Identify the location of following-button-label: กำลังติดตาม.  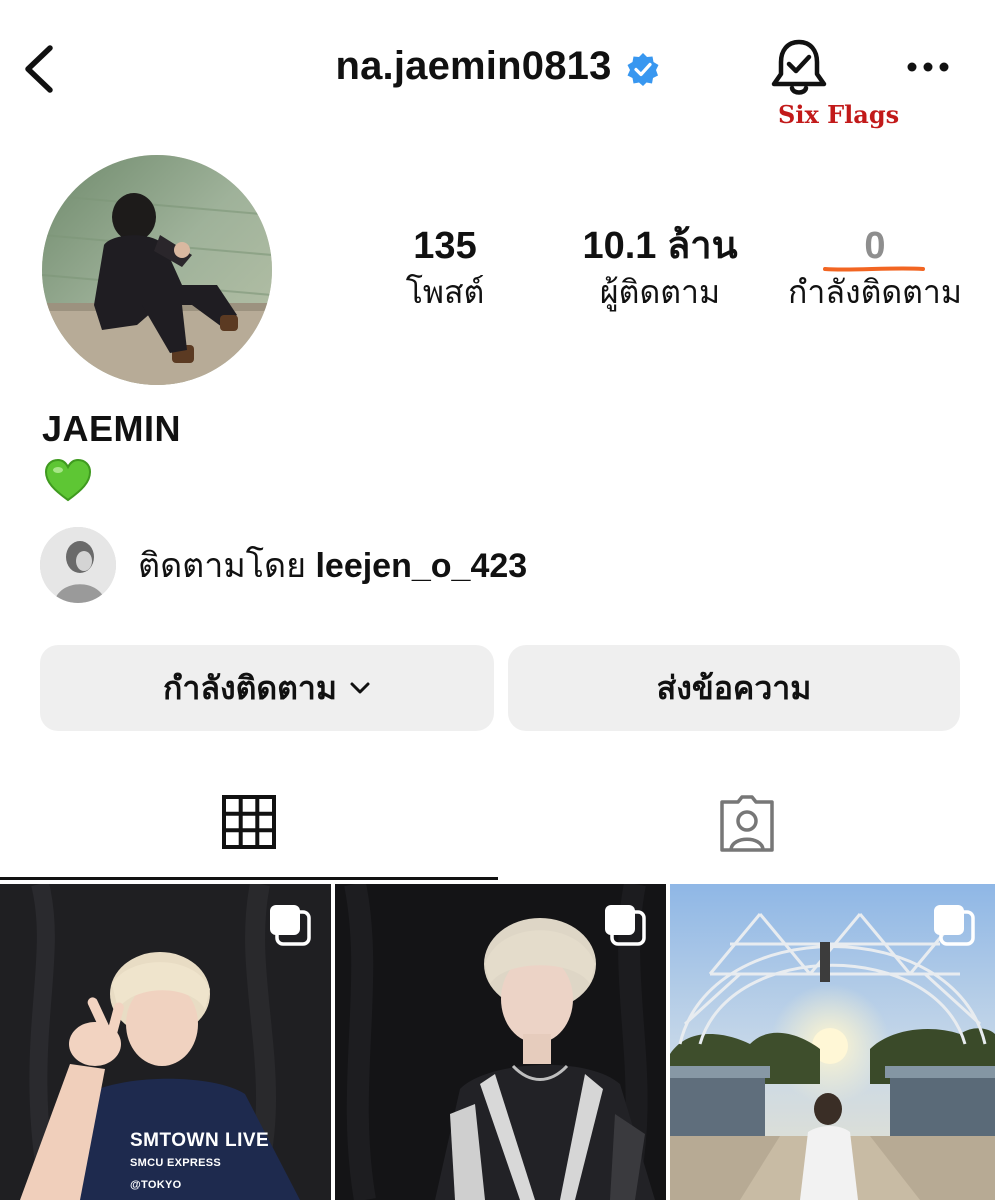
(250, 687).